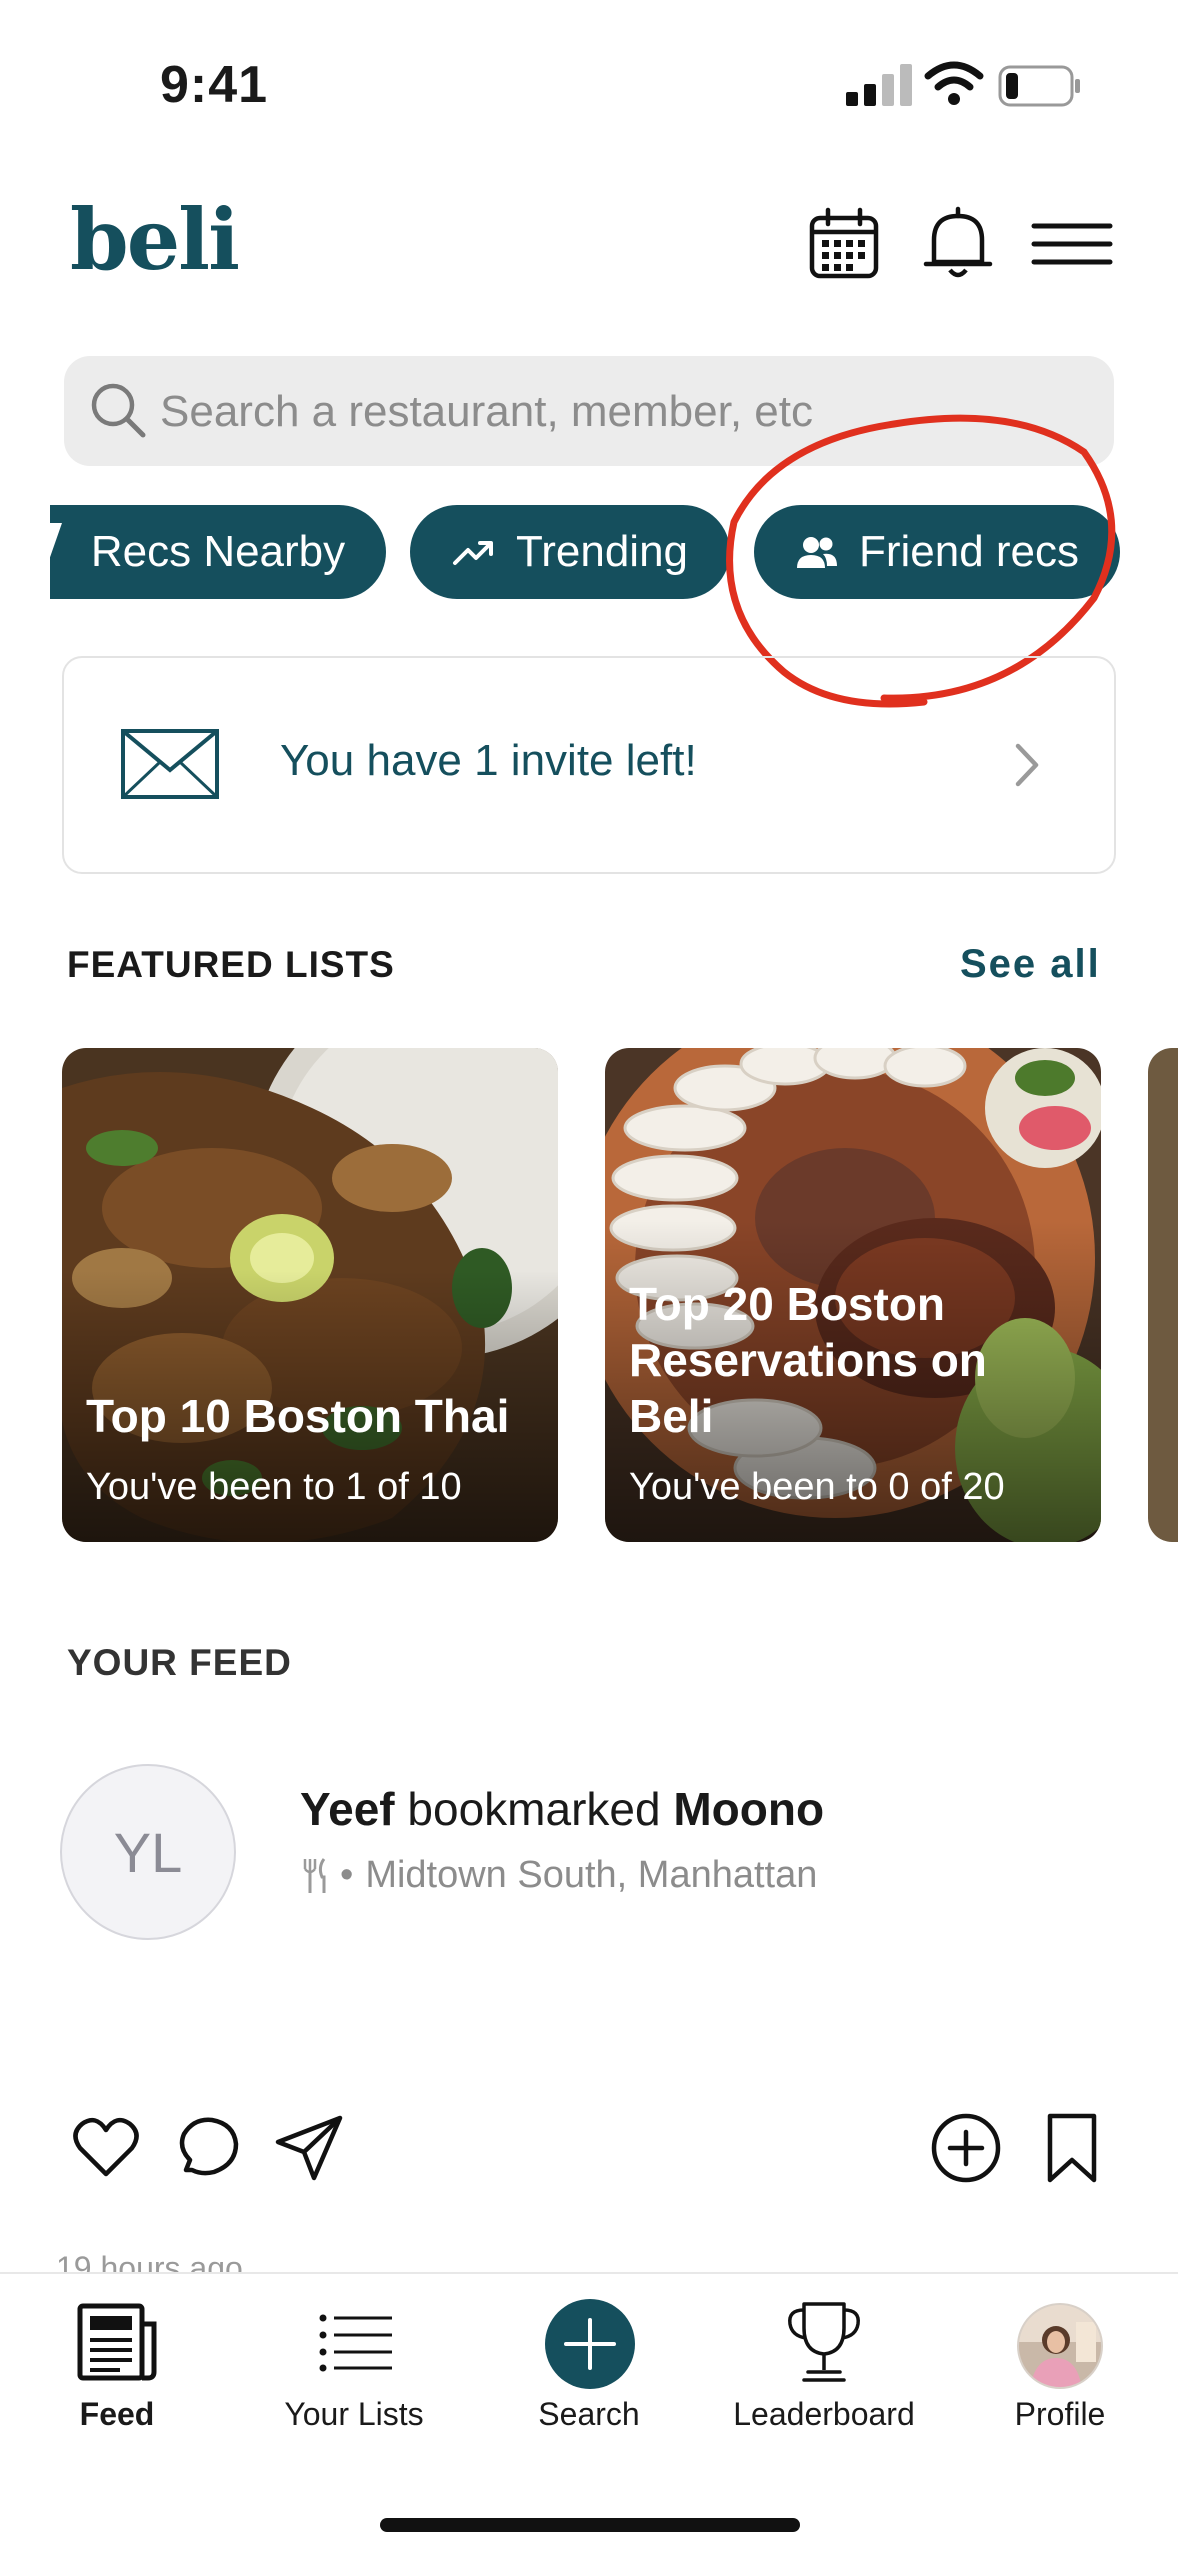 The width and height of the screenshot is (1178, 2558). Describe the element at coordinates (118, 410) in the screenshot. I see `search-icon` at that location.